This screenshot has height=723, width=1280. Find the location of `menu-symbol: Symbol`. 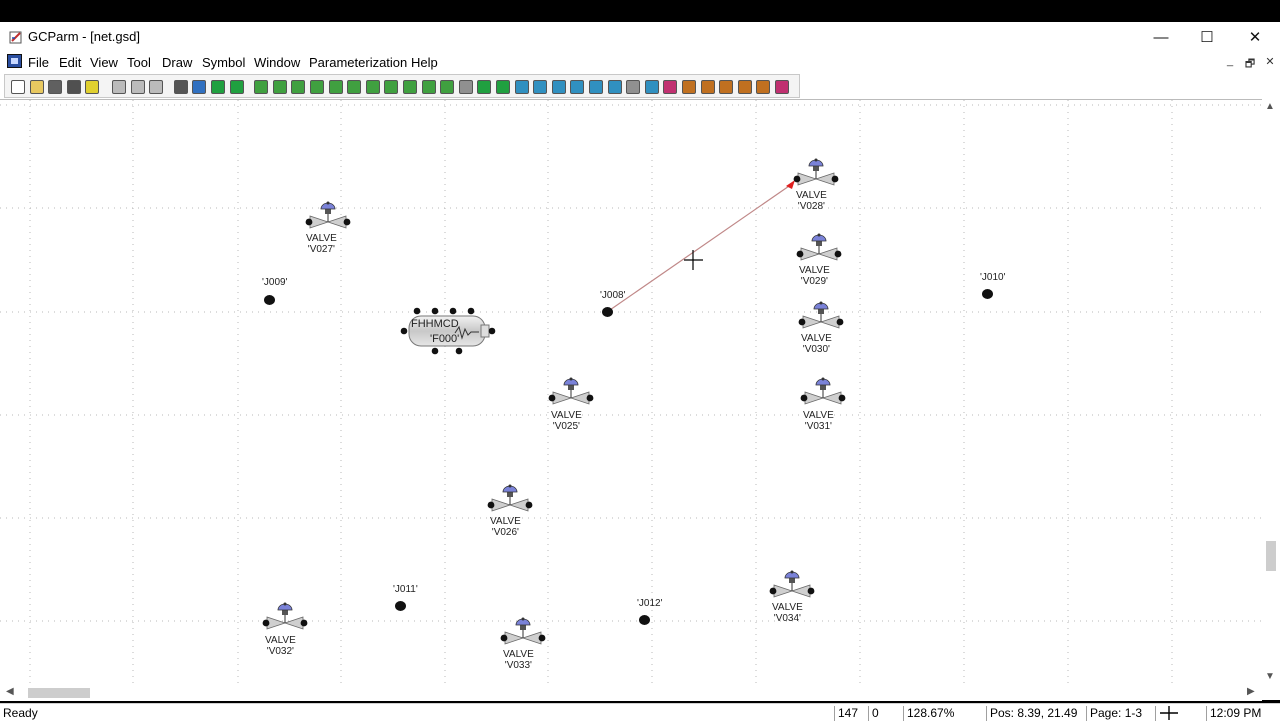

menu-symbol: Symbol is located at coordinates (223, 62).